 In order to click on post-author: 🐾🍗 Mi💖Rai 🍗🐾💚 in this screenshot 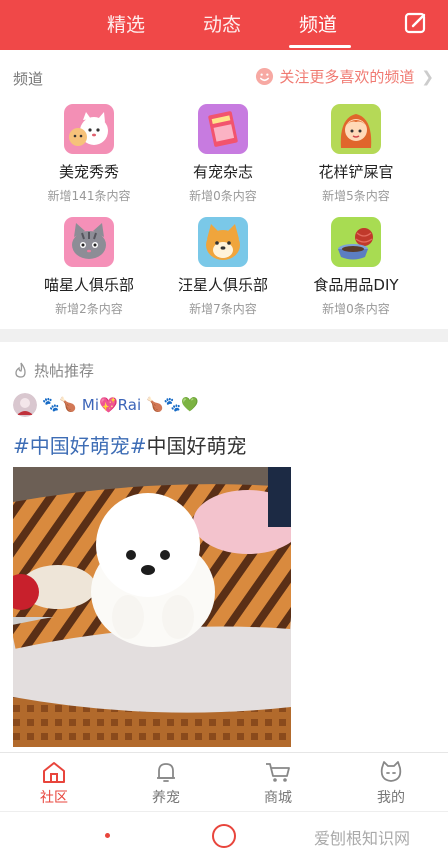, I will do `click(105, 405)`.